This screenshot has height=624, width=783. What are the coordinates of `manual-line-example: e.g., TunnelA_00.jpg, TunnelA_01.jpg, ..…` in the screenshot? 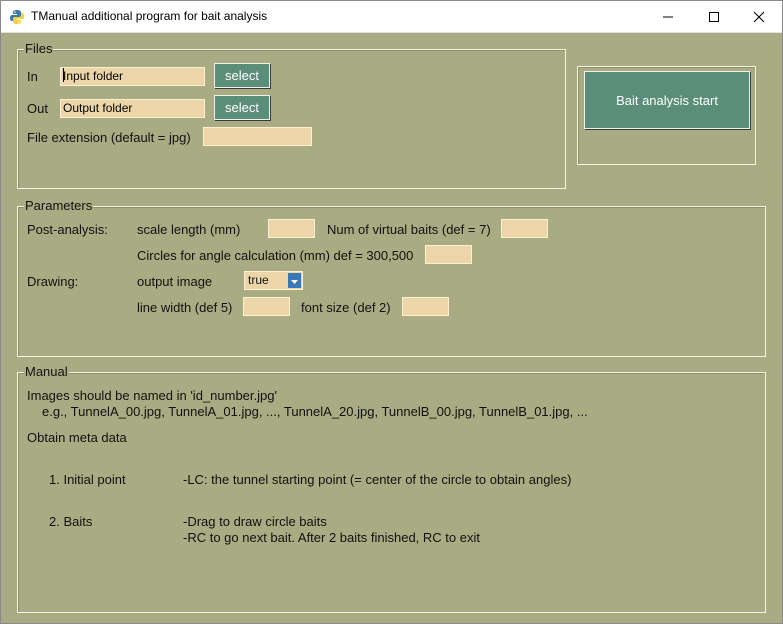 It's located at (315, 411).